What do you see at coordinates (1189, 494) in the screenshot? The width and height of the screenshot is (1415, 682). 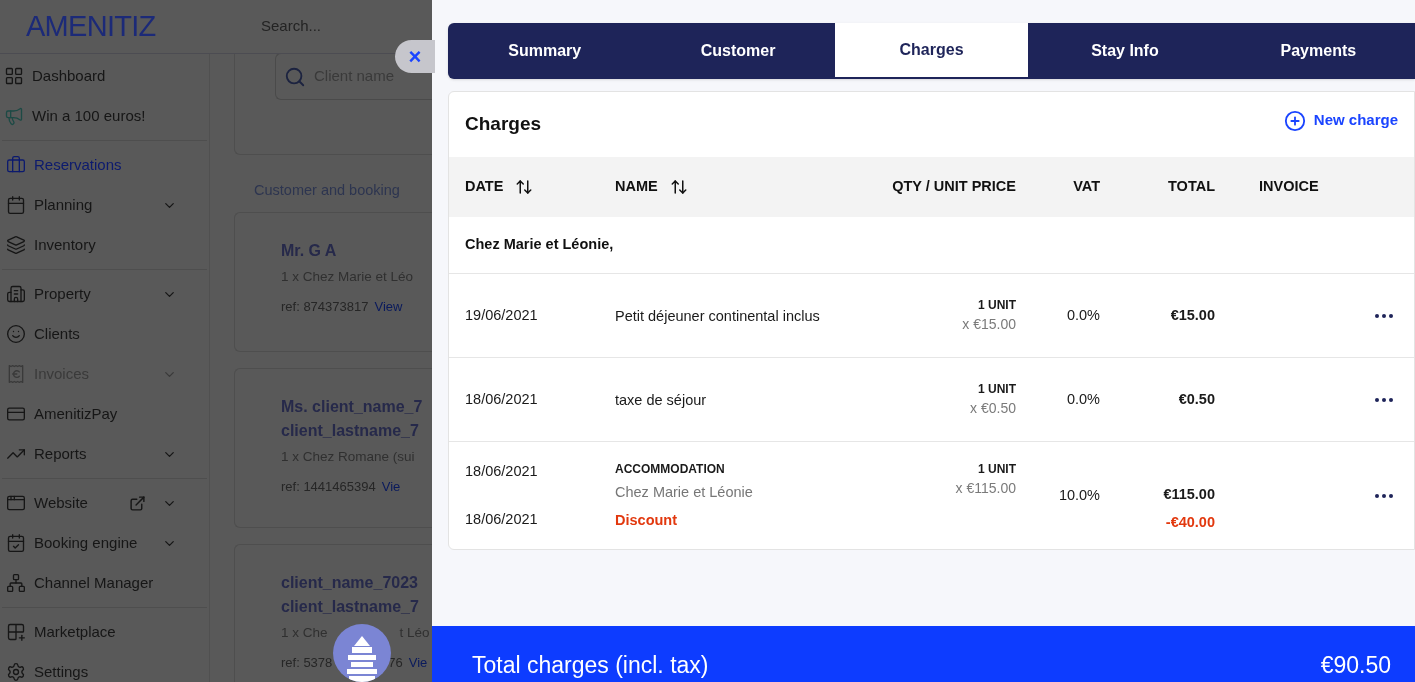 I see `charge-total: €115.00` at bounding box center [1189, 494].